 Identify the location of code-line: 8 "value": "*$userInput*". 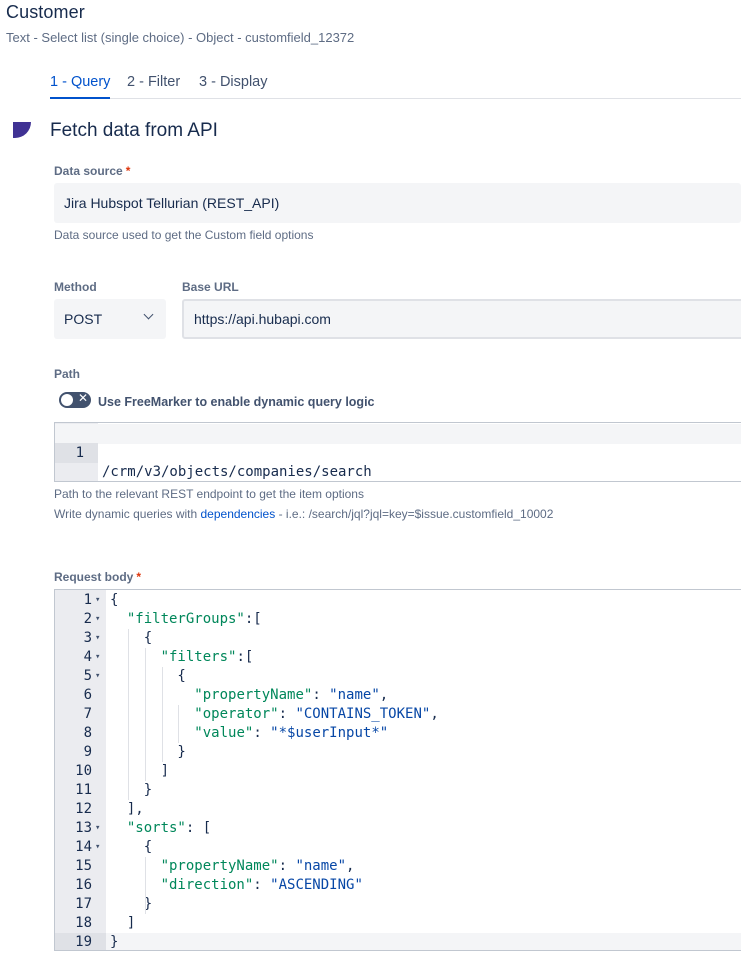
(398, 733).